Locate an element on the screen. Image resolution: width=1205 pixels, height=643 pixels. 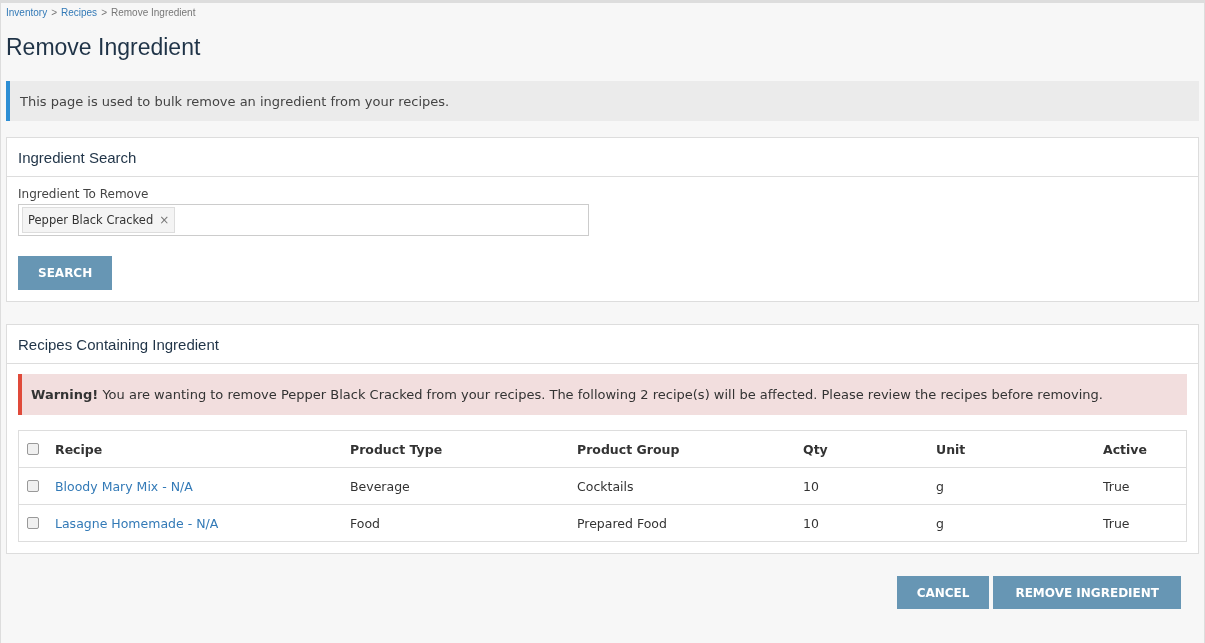
recipe-link: Lasagne Homemade - N/A is located at coordinates (137, 523).